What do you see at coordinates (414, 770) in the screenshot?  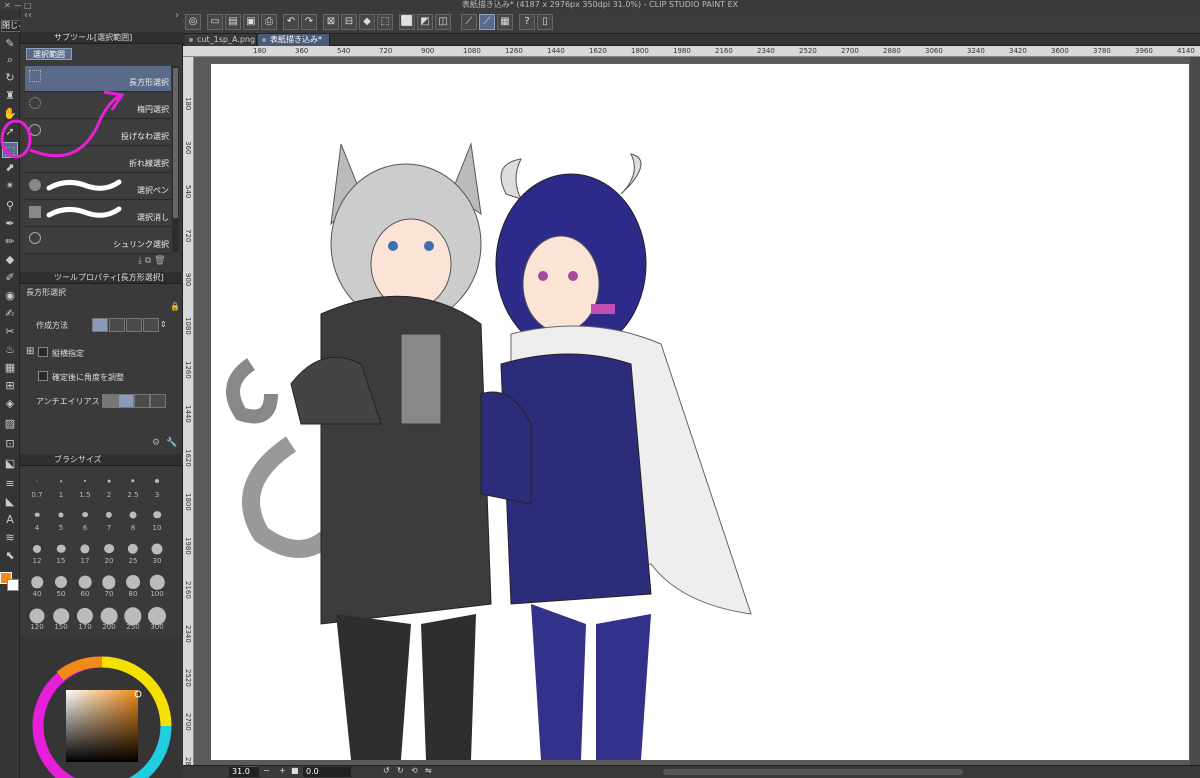 I see `reset-rotation-icon: ⟲` at bounding box center [414, 770].